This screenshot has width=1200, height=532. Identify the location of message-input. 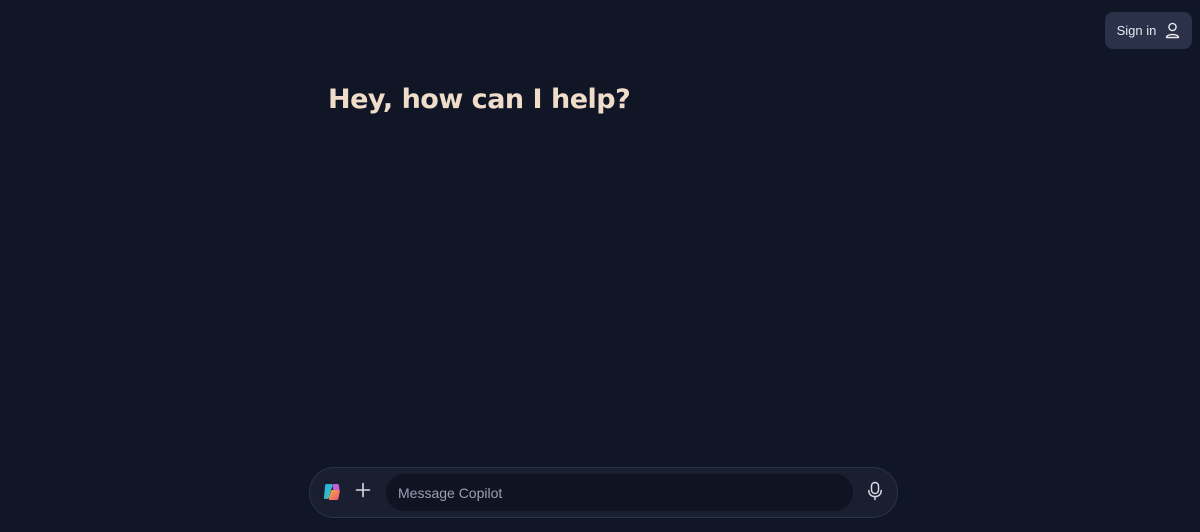
(619, 492).